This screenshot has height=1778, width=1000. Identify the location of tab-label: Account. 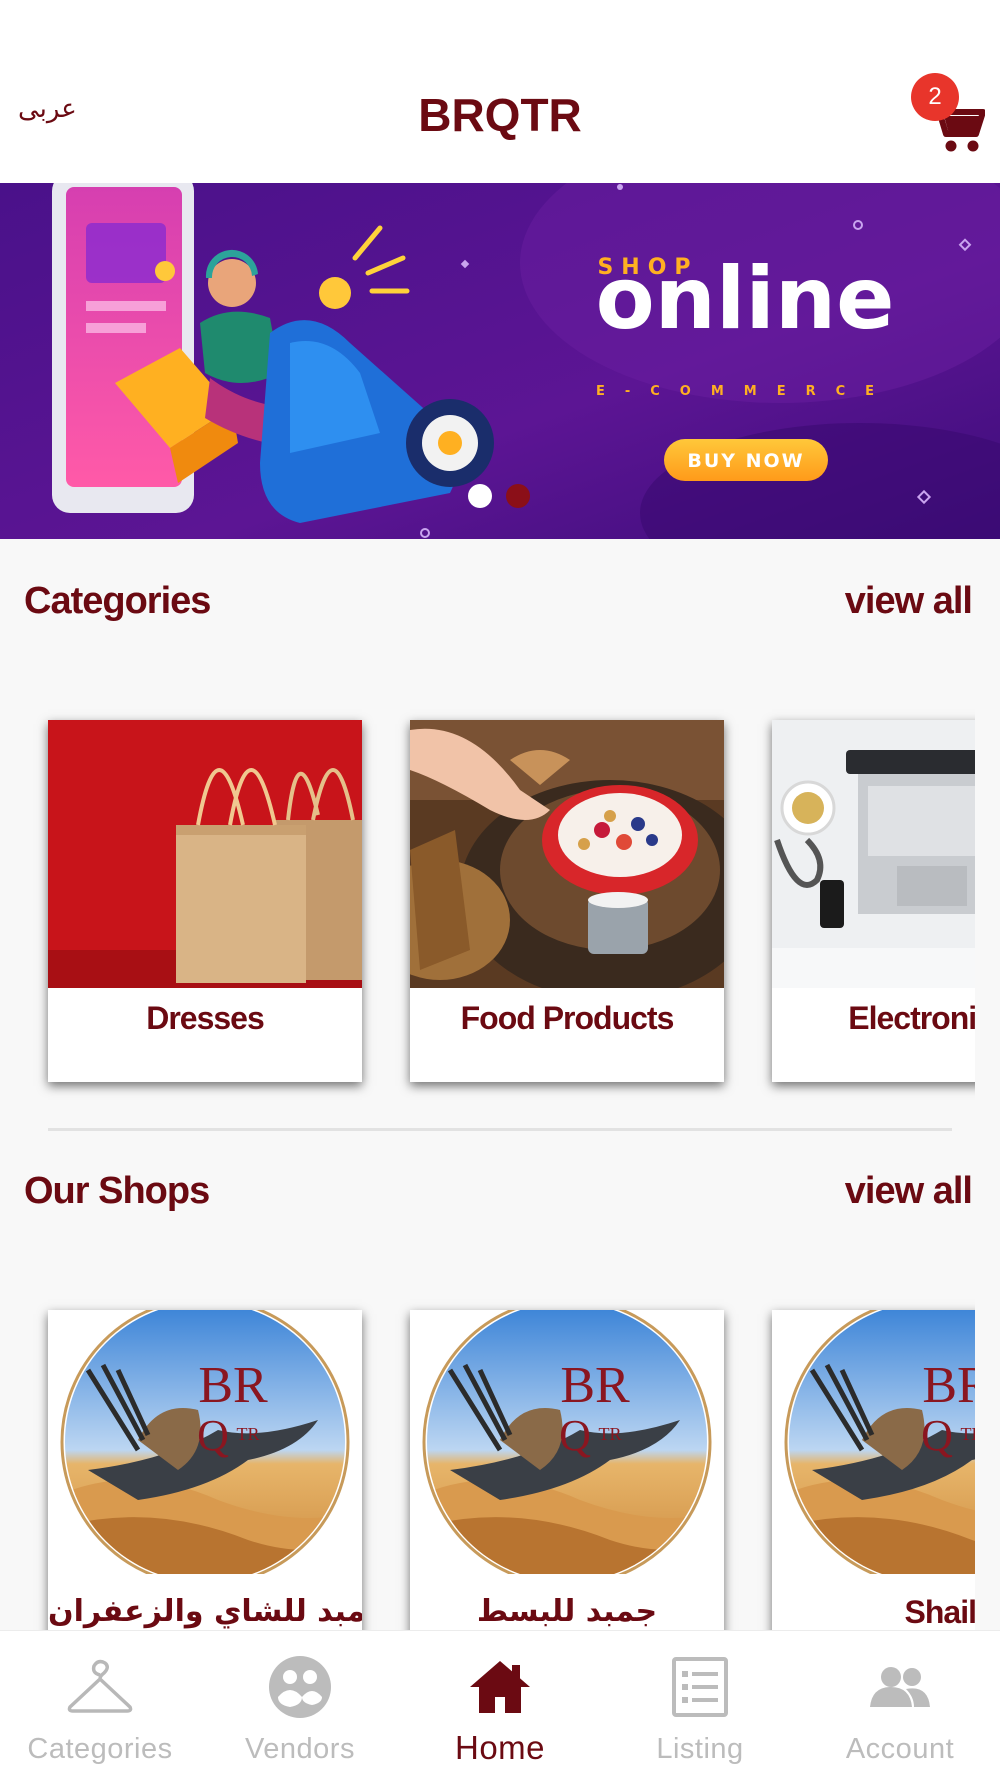
(900, 1749).